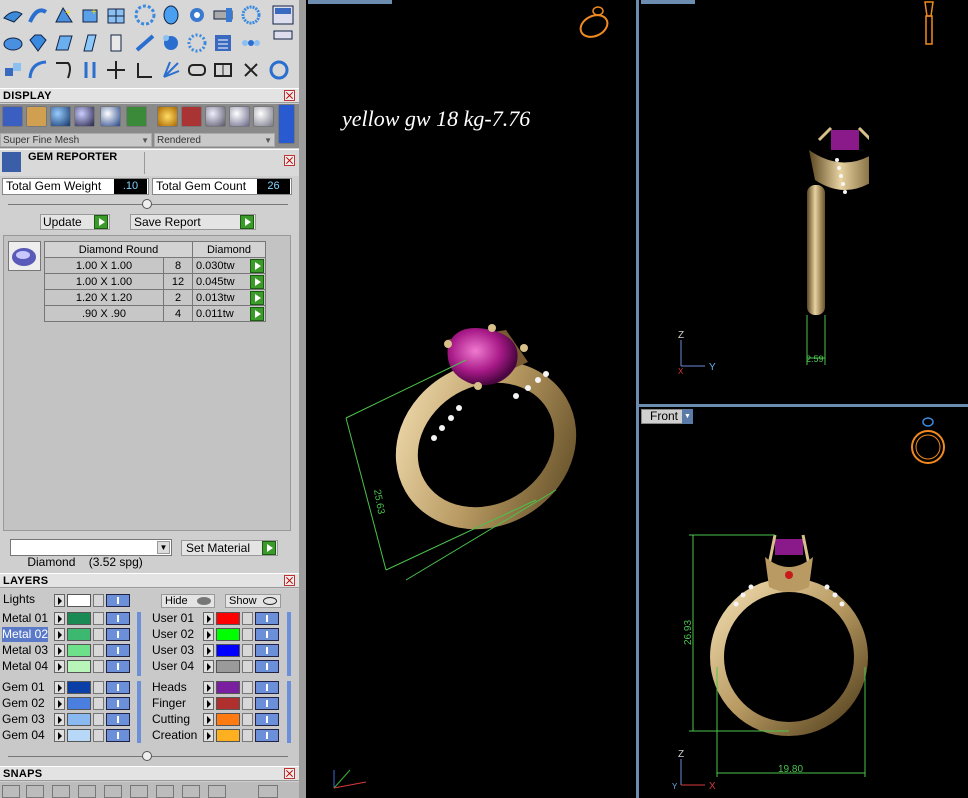  Describe the element at coordinates (155, 281) in the screenshot. I see `table-row: 1.00 X 1.00 12 0.045tw` at that location.